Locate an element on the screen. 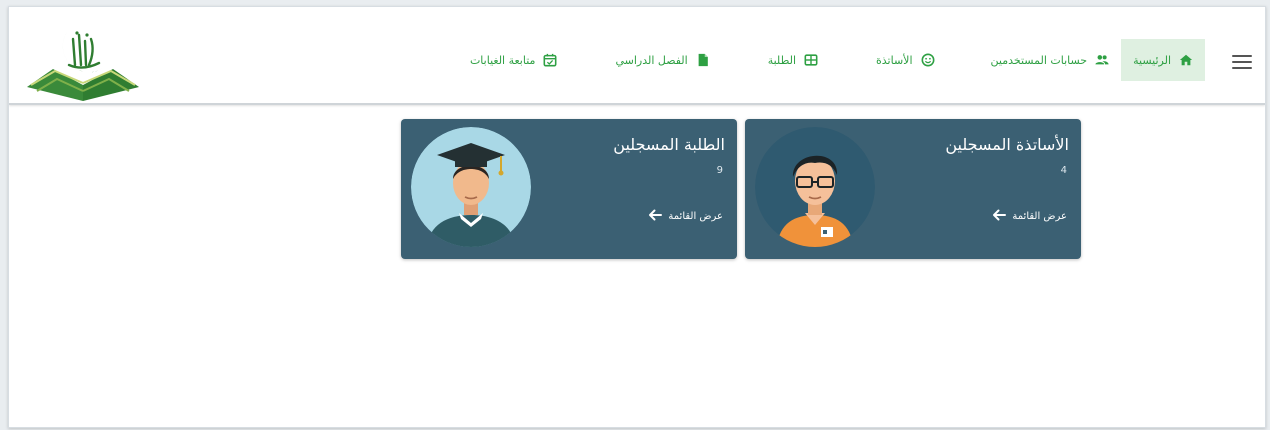  hamburger-menu-button is located at coordinates (1242, 62).